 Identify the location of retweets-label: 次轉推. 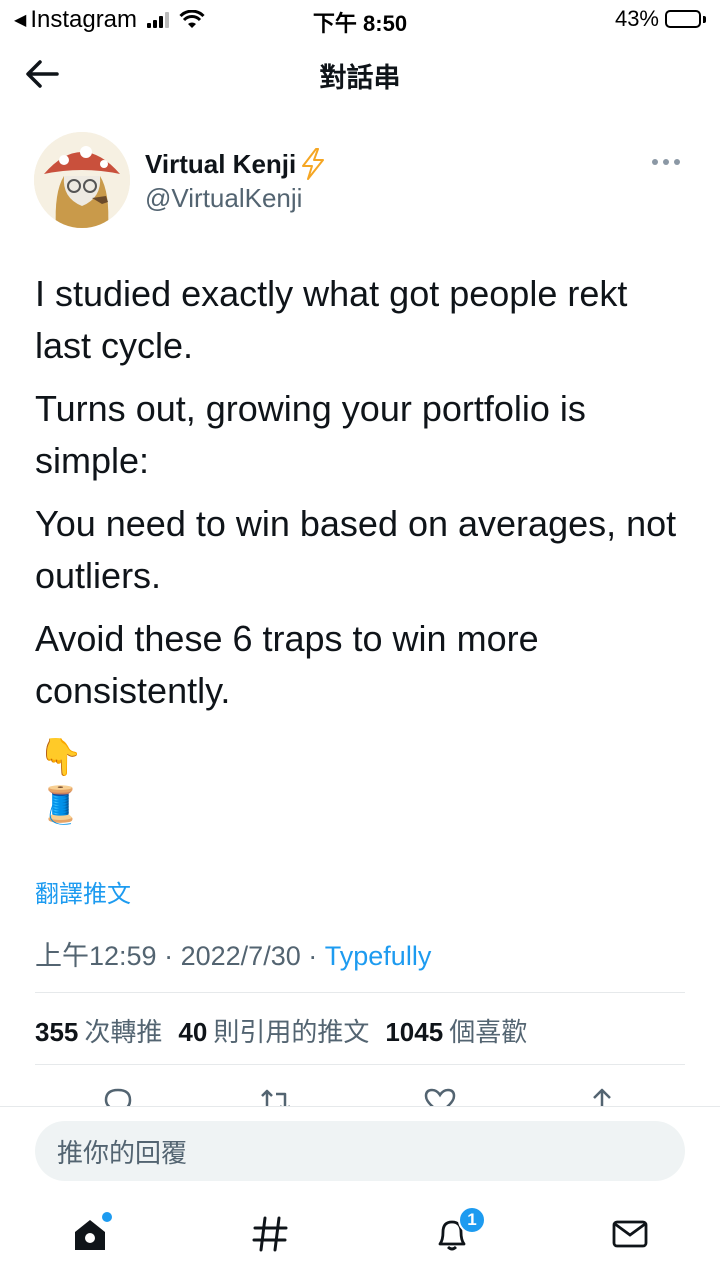
(123, 1032).